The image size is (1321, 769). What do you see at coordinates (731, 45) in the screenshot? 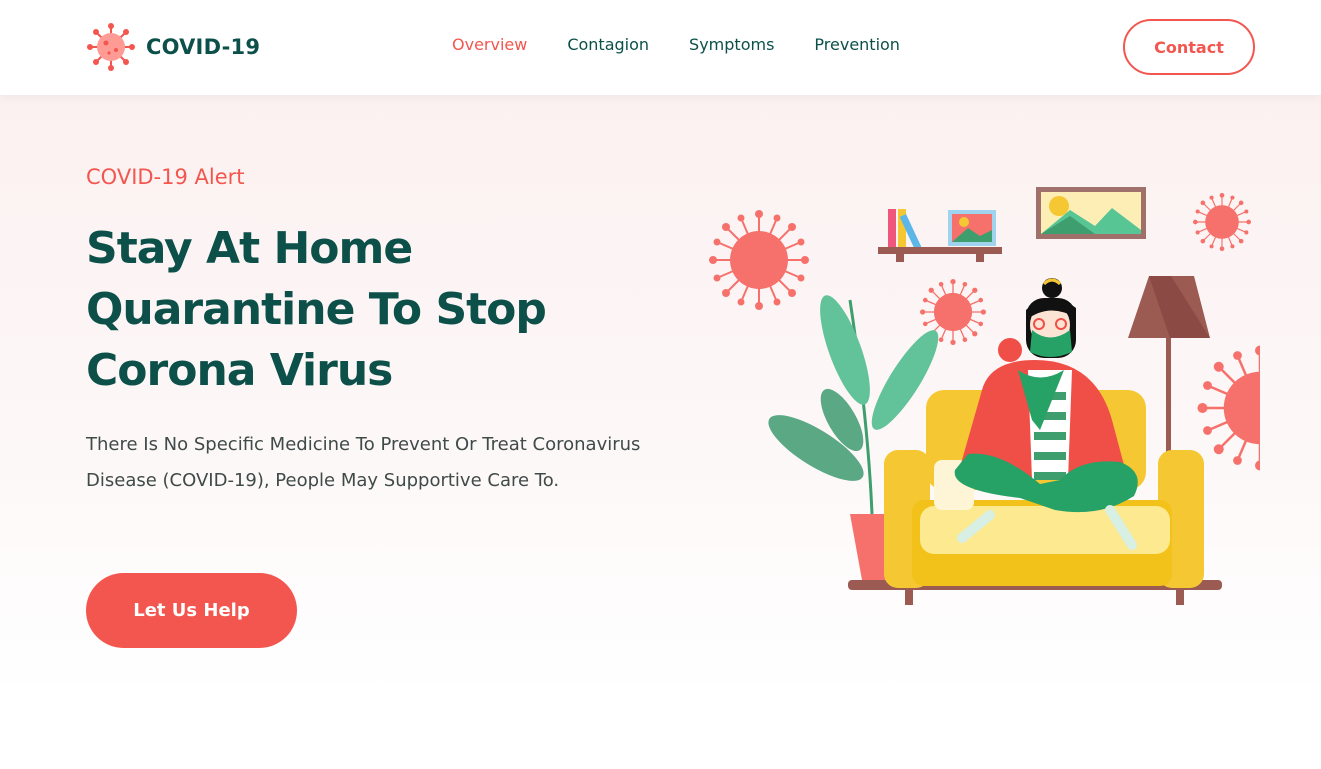
I see `nav-symptoms: Symptoms` at bounding box center [731, 45].